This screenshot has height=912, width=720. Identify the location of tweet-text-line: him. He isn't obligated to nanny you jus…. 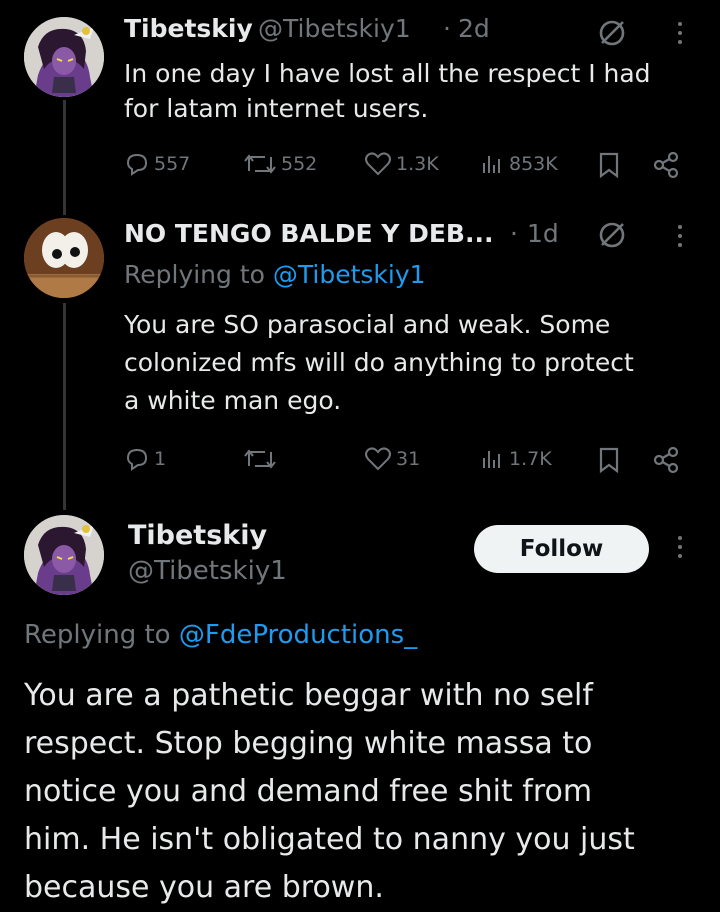
(329, 839).